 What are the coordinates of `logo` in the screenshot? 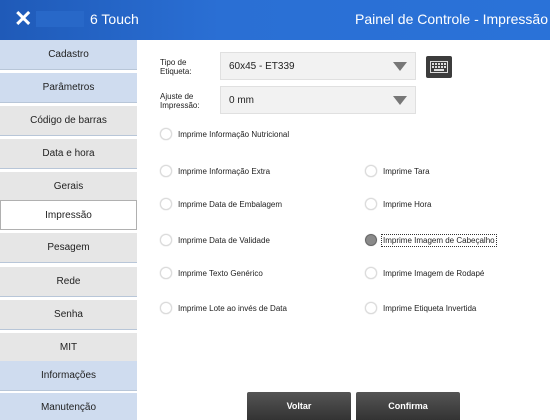 It's located at (60, 19).